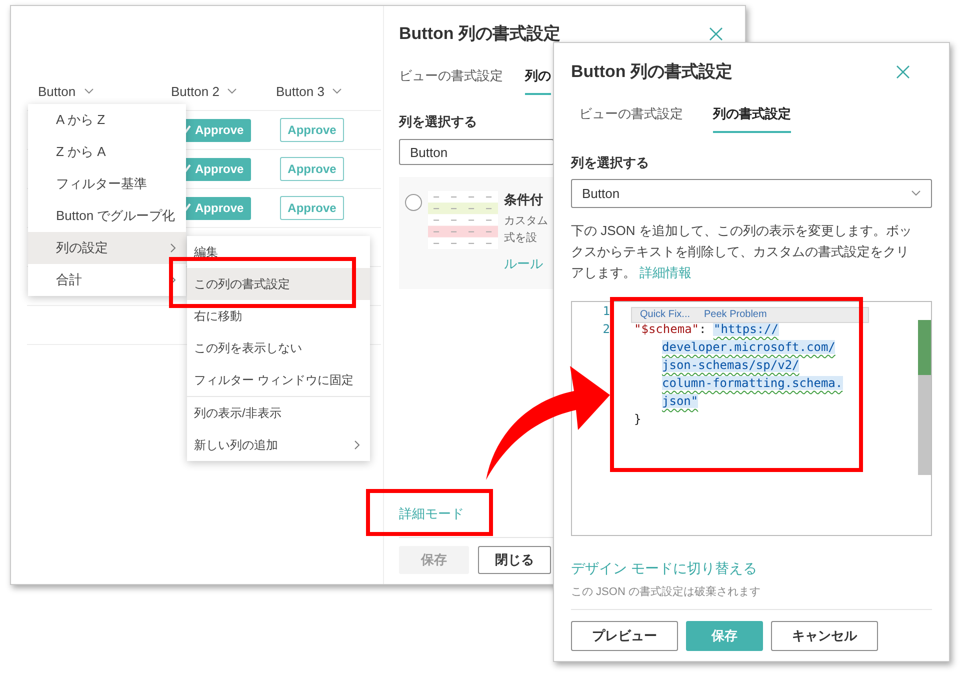  What do you see at coordinates (538, 81) in the screenshot?
I see `format-tab: 列の` at bounding box center [538, 81].